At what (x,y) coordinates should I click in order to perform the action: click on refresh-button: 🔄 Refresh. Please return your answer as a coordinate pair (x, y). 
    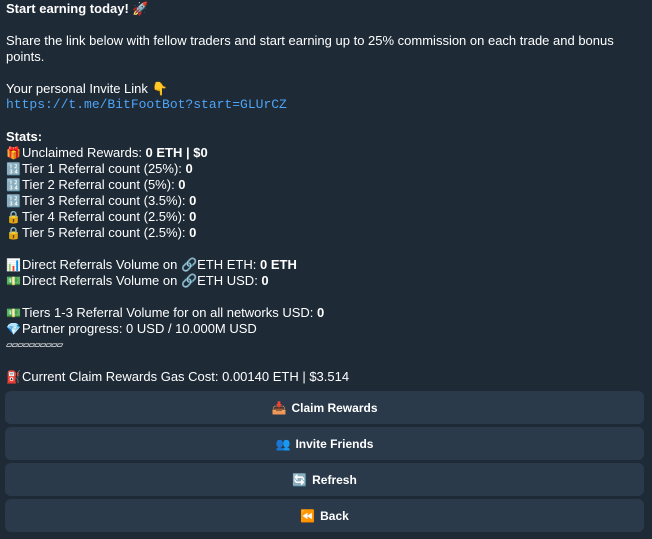
    Looking at the image, I should click on (324, 479).